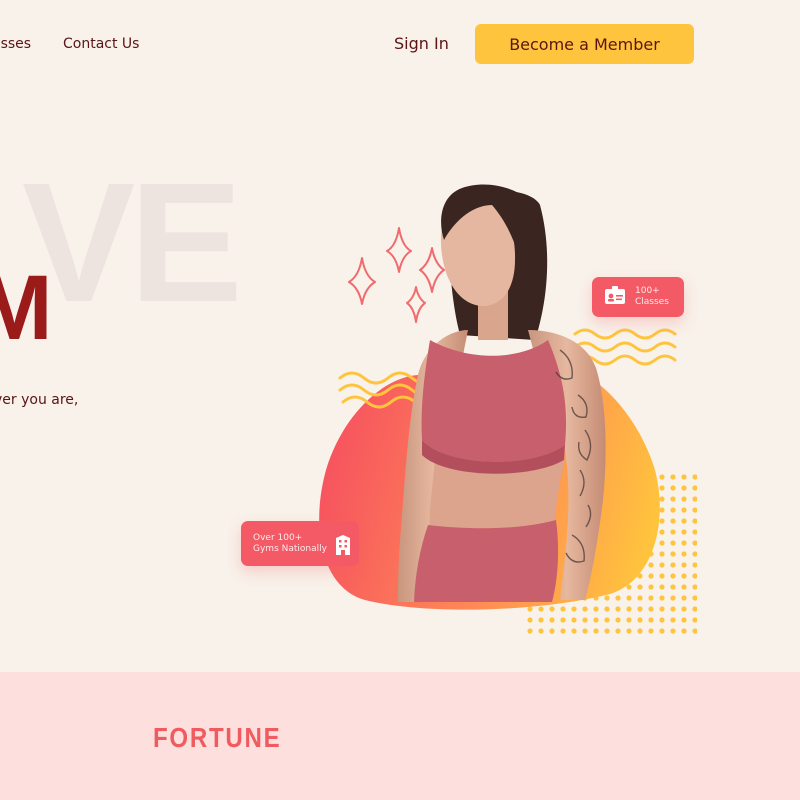 This screenshot has height=800, width=800. What do you see at coordinates (278, 538) in the screenshot?
I see `gyms-count: Over 100+` at bounding box center [278, 538].